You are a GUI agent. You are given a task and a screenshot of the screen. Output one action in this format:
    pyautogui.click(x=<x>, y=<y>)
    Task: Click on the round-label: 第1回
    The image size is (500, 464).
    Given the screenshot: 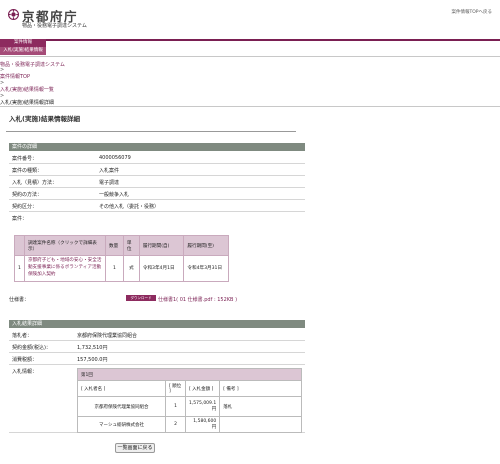 What is the action you would take?
    pyautogui.click(x=189, y=374)
    